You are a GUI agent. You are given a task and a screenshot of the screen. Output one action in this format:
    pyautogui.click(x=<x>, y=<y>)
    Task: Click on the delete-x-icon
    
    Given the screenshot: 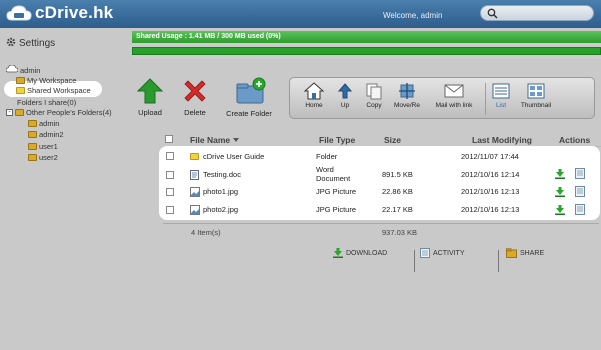 What is the action you would take?
    pyautogui.click(x=195, y=91)
    